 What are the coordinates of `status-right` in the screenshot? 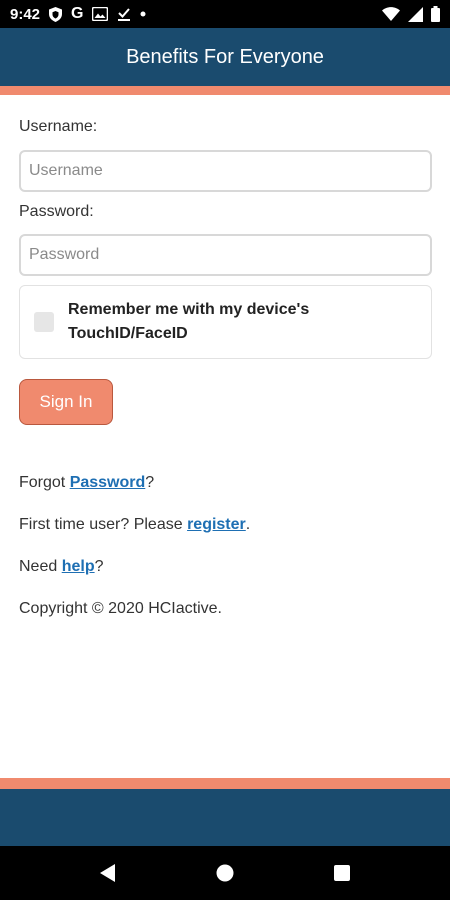 It's located at (411, 14).